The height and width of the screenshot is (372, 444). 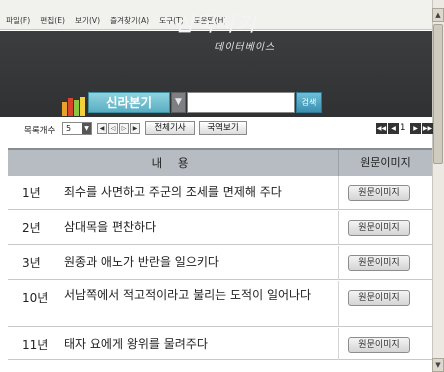 What do you see at coordinates (113, 128) in the screenshot?
I see `prev-page-small-icon: ◁` at bounding box center [113, 128].